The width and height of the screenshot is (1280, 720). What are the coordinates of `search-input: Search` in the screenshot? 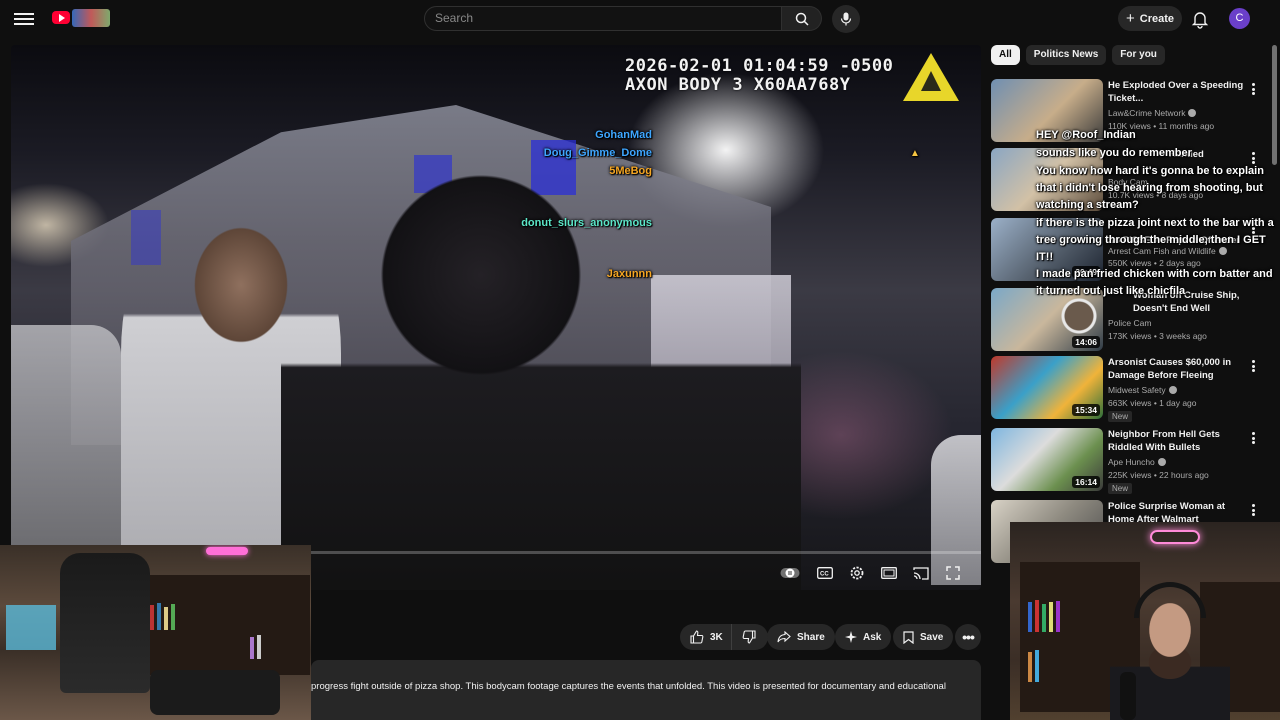 It's located at (603, 18).